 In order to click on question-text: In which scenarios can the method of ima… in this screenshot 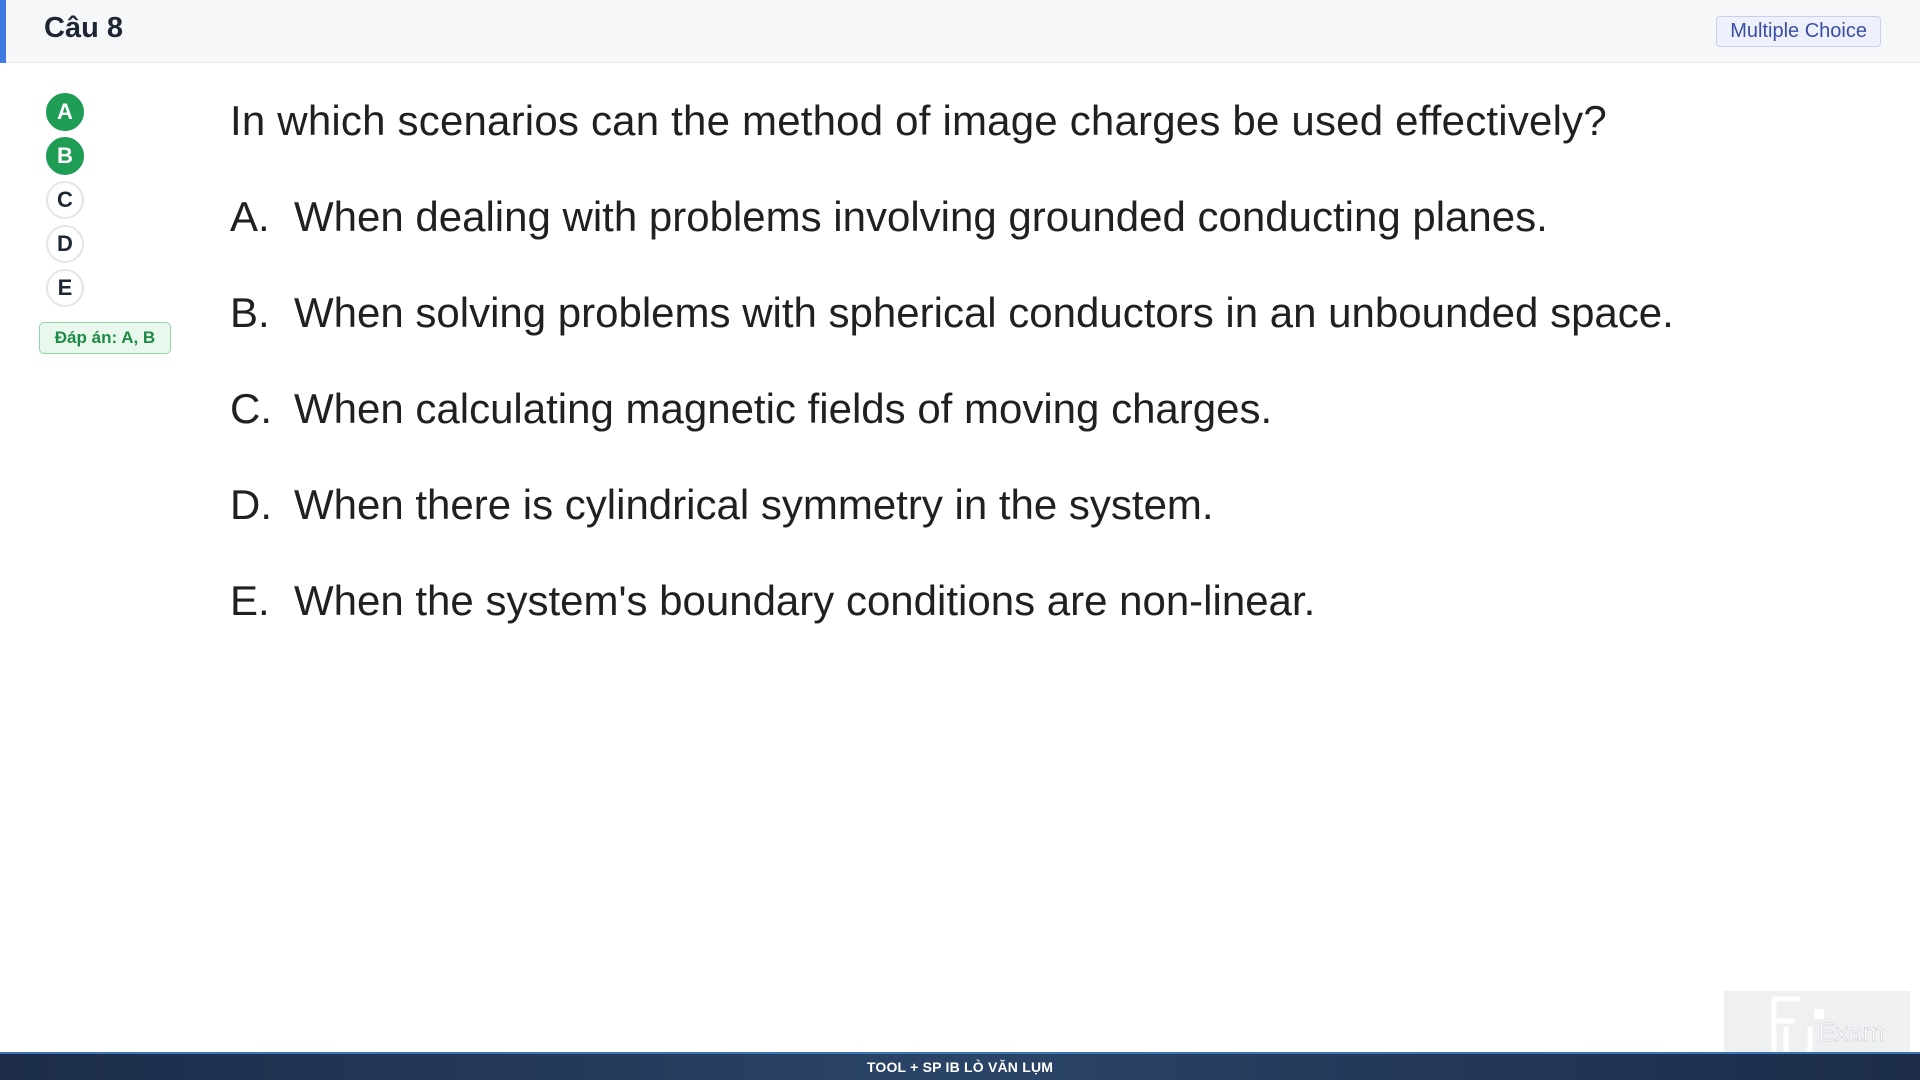, I will do `click(918, 120)`.